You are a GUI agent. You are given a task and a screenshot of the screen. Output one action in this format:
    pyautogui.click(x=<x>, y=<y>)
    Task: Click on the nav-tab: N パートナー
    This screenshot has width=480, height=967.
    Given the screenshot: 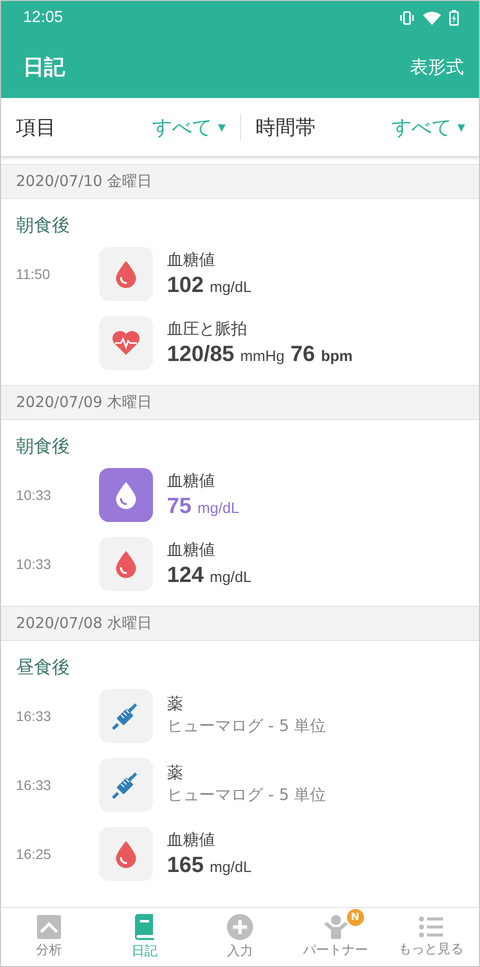 What is the action you would take?
    pyautogui.click(x=336, y=937)
    